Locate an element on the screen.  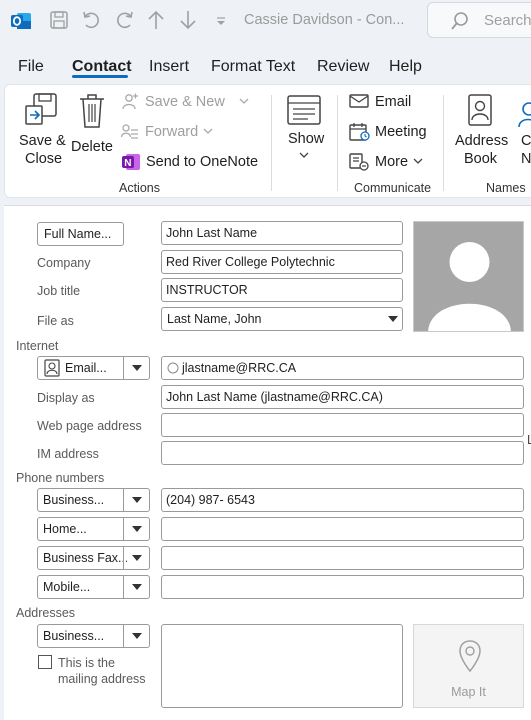
show-label: Show is located at coordinates (306, 139).